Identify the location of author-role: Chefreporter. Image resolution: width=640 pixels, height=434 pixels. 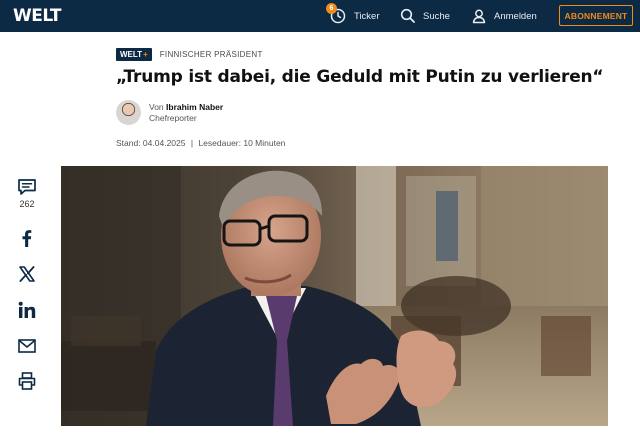
(173, 117).